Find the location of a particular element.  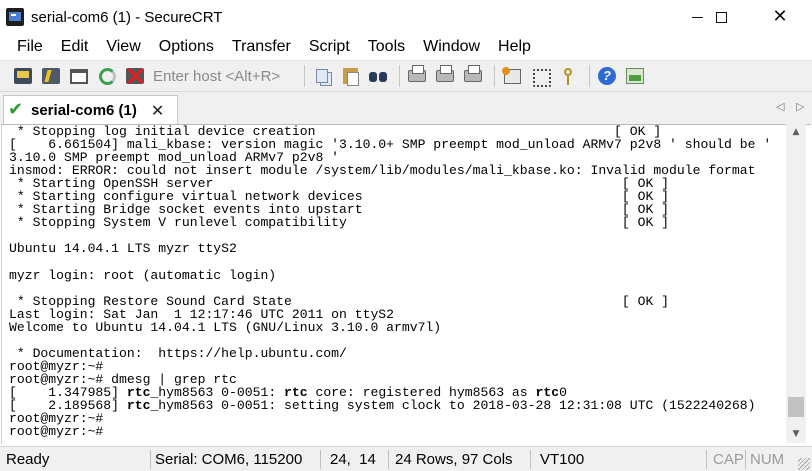

global-options-button is located at coordinates (540, 76).